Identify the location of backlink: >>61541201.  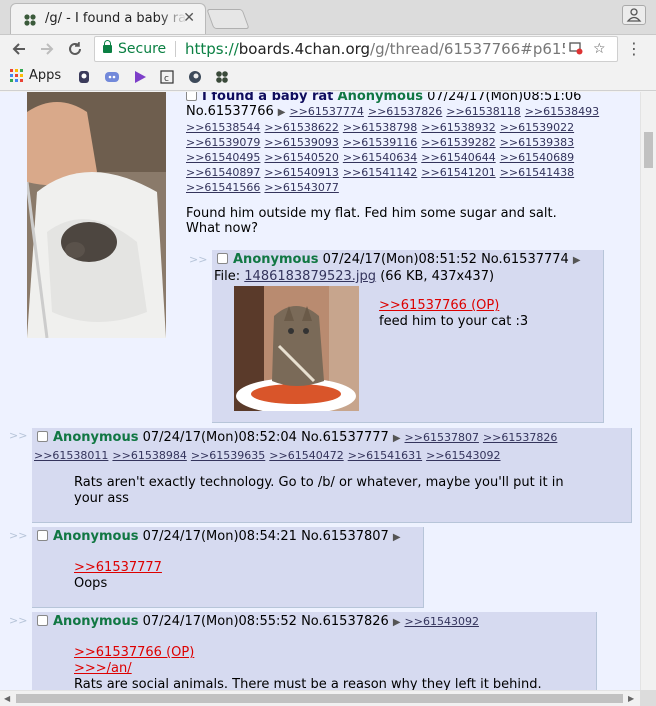
(458, 172).